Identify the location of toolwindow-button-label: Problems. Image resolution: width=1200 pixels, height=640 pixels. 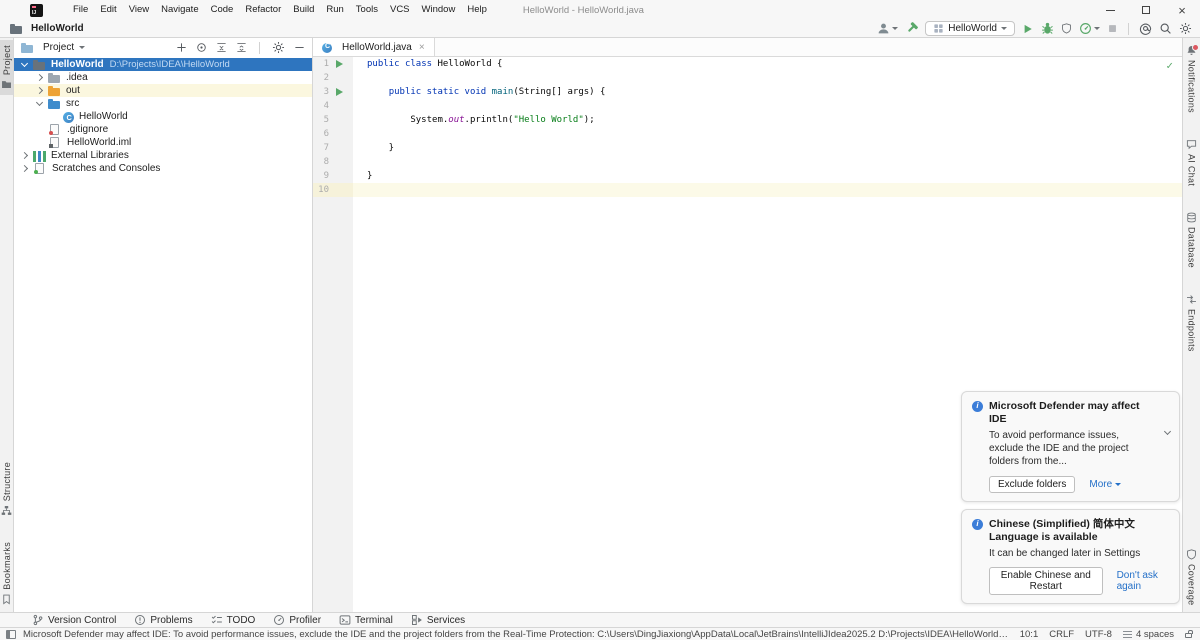
(171, 620).